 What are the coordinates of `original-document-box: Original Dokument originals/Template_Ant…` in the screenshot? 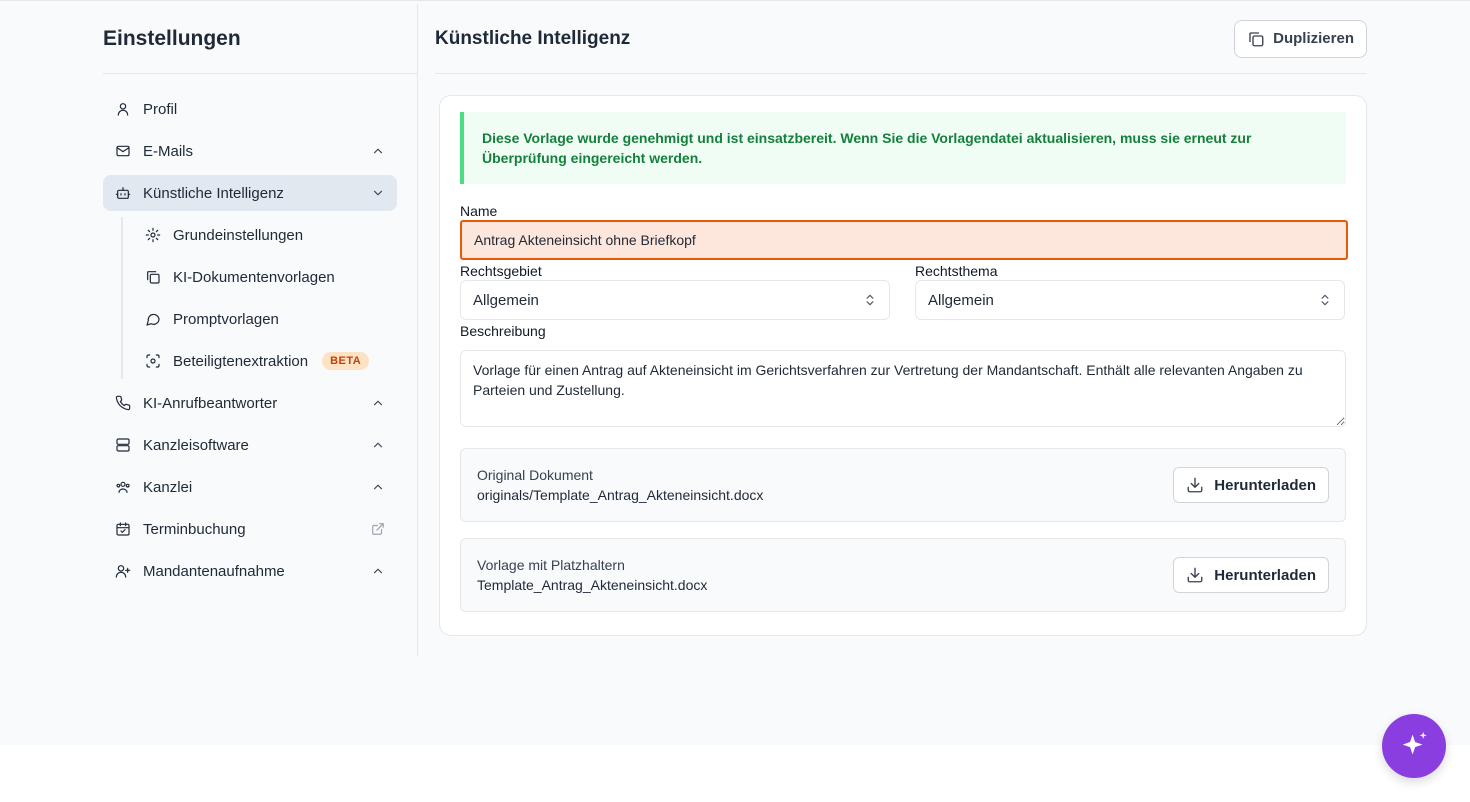 It's located at (903, 485).